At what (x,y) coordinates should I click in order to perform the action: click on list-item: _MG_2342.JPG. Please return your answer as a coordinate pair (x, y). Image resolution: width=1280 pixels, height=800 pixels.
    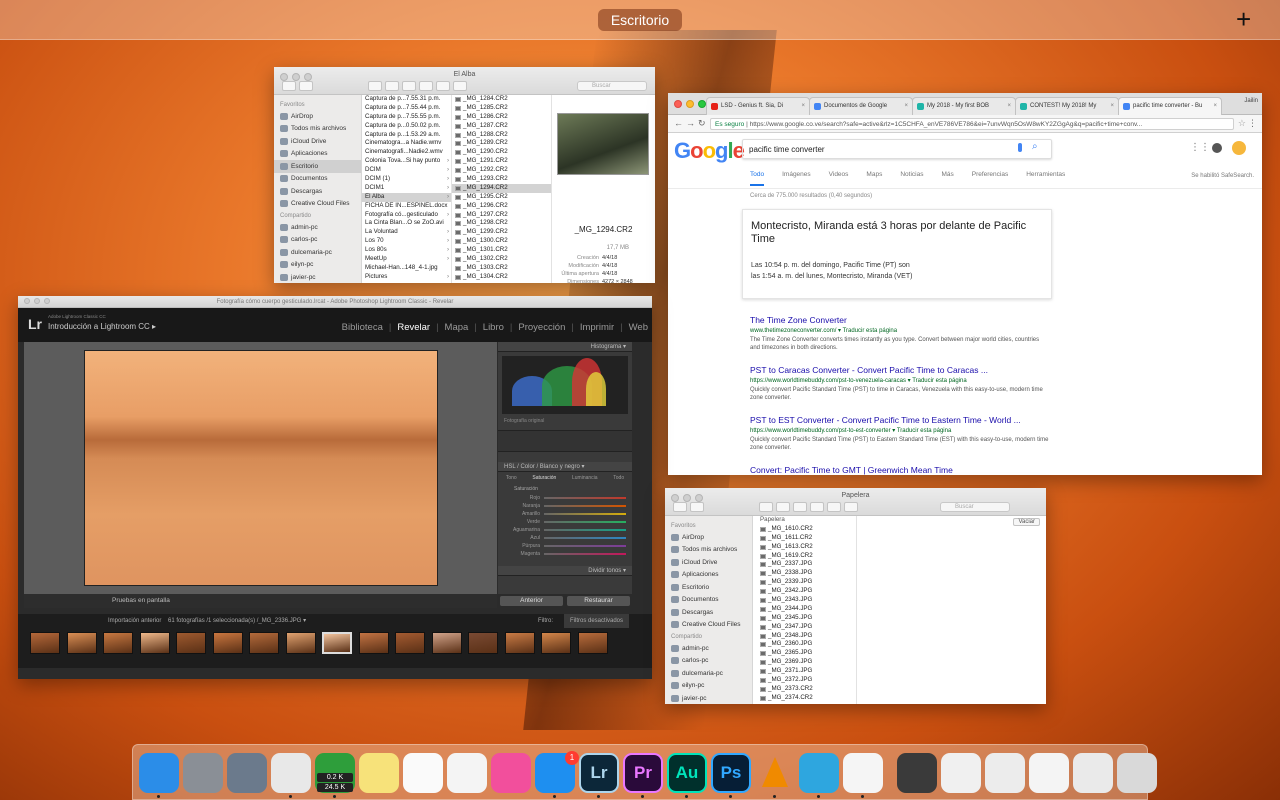
    Looking at the image, I should click on (806, 591).